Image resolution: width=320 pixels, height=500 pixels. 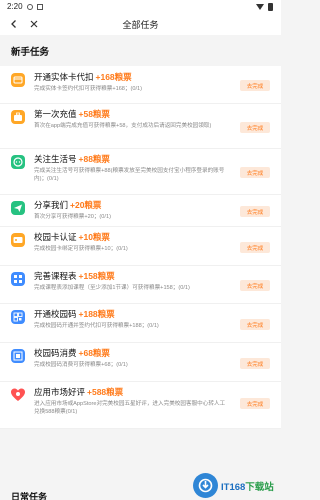 I want to click on qrcode-icon, so click(x=18, y=317).